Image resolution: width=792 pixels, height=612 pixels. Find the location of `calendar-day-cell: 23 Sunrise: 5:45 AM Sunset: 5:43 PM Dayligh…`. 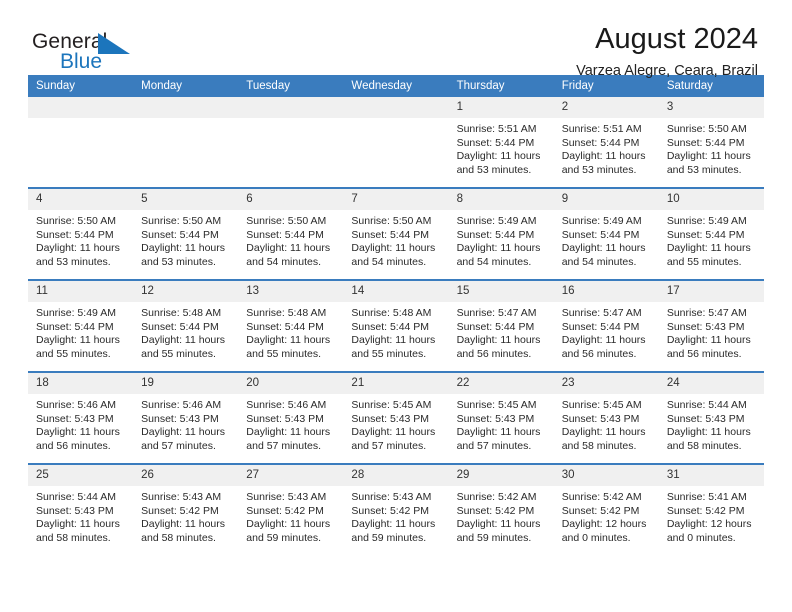

calendar-day-cell: 23 Sunrise: 5:45 AM Sunset: 5:43 PM Dayligh… is located at coordinates (606, 417).